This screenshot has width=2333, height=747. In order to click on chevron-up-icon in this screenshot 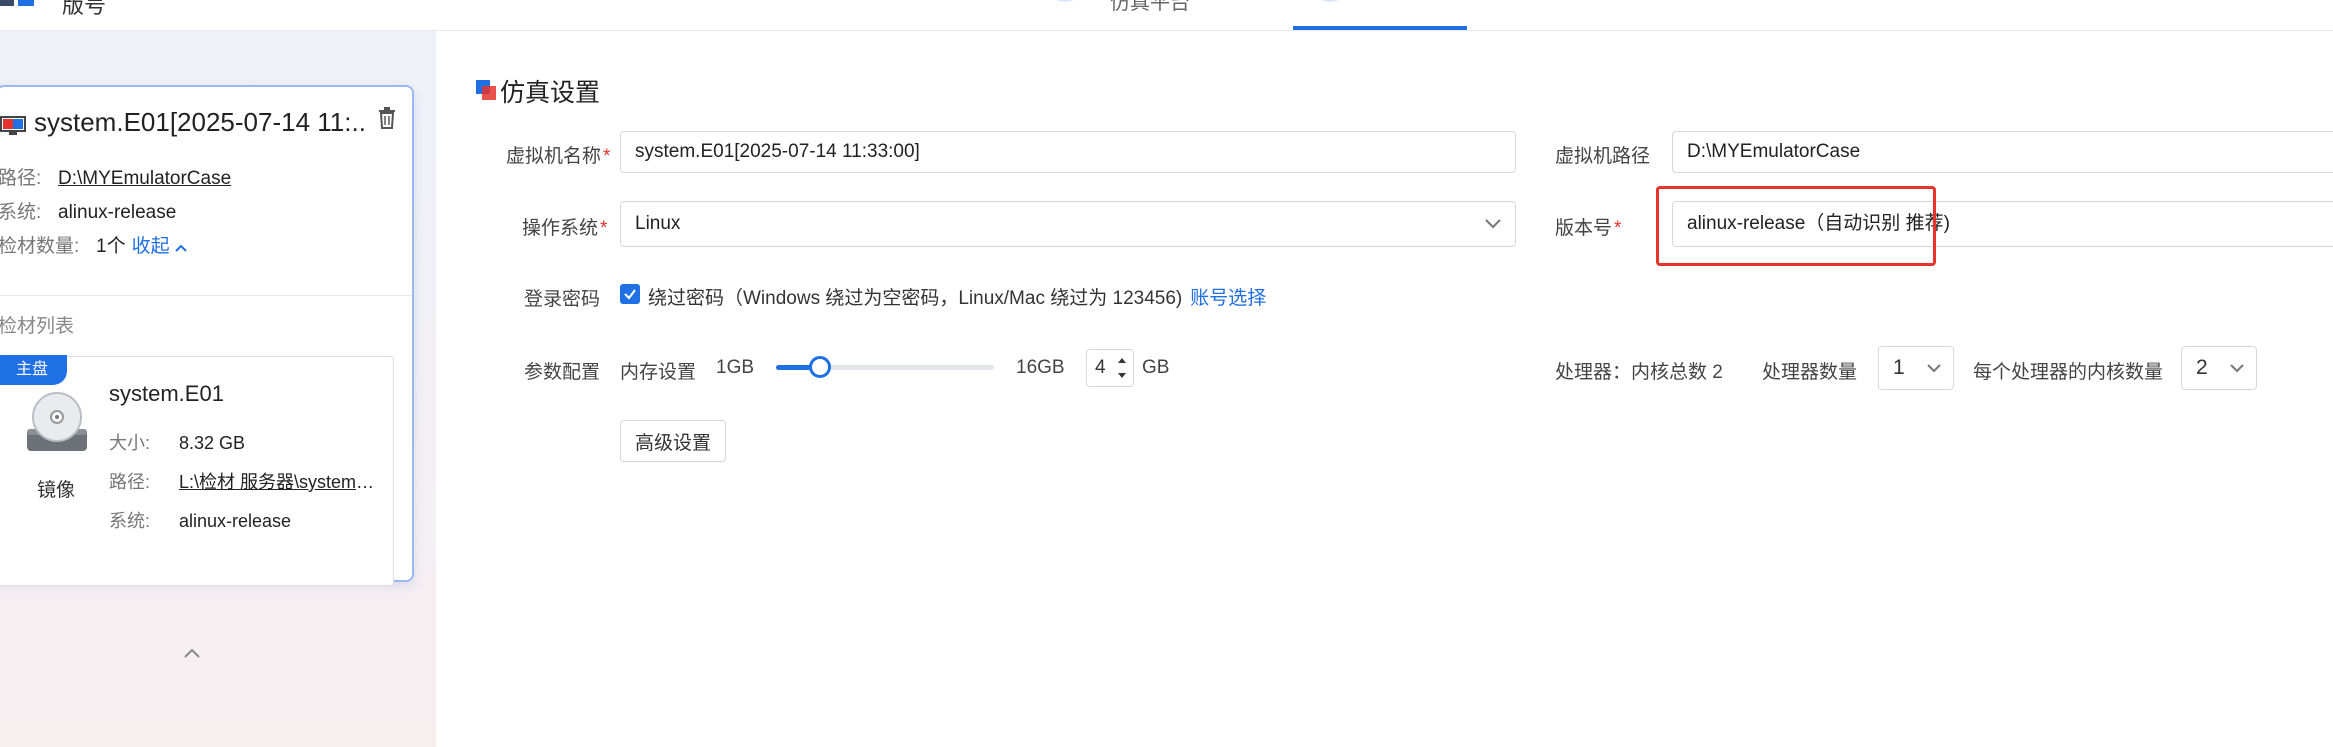, I will do `click(181, 248)`.